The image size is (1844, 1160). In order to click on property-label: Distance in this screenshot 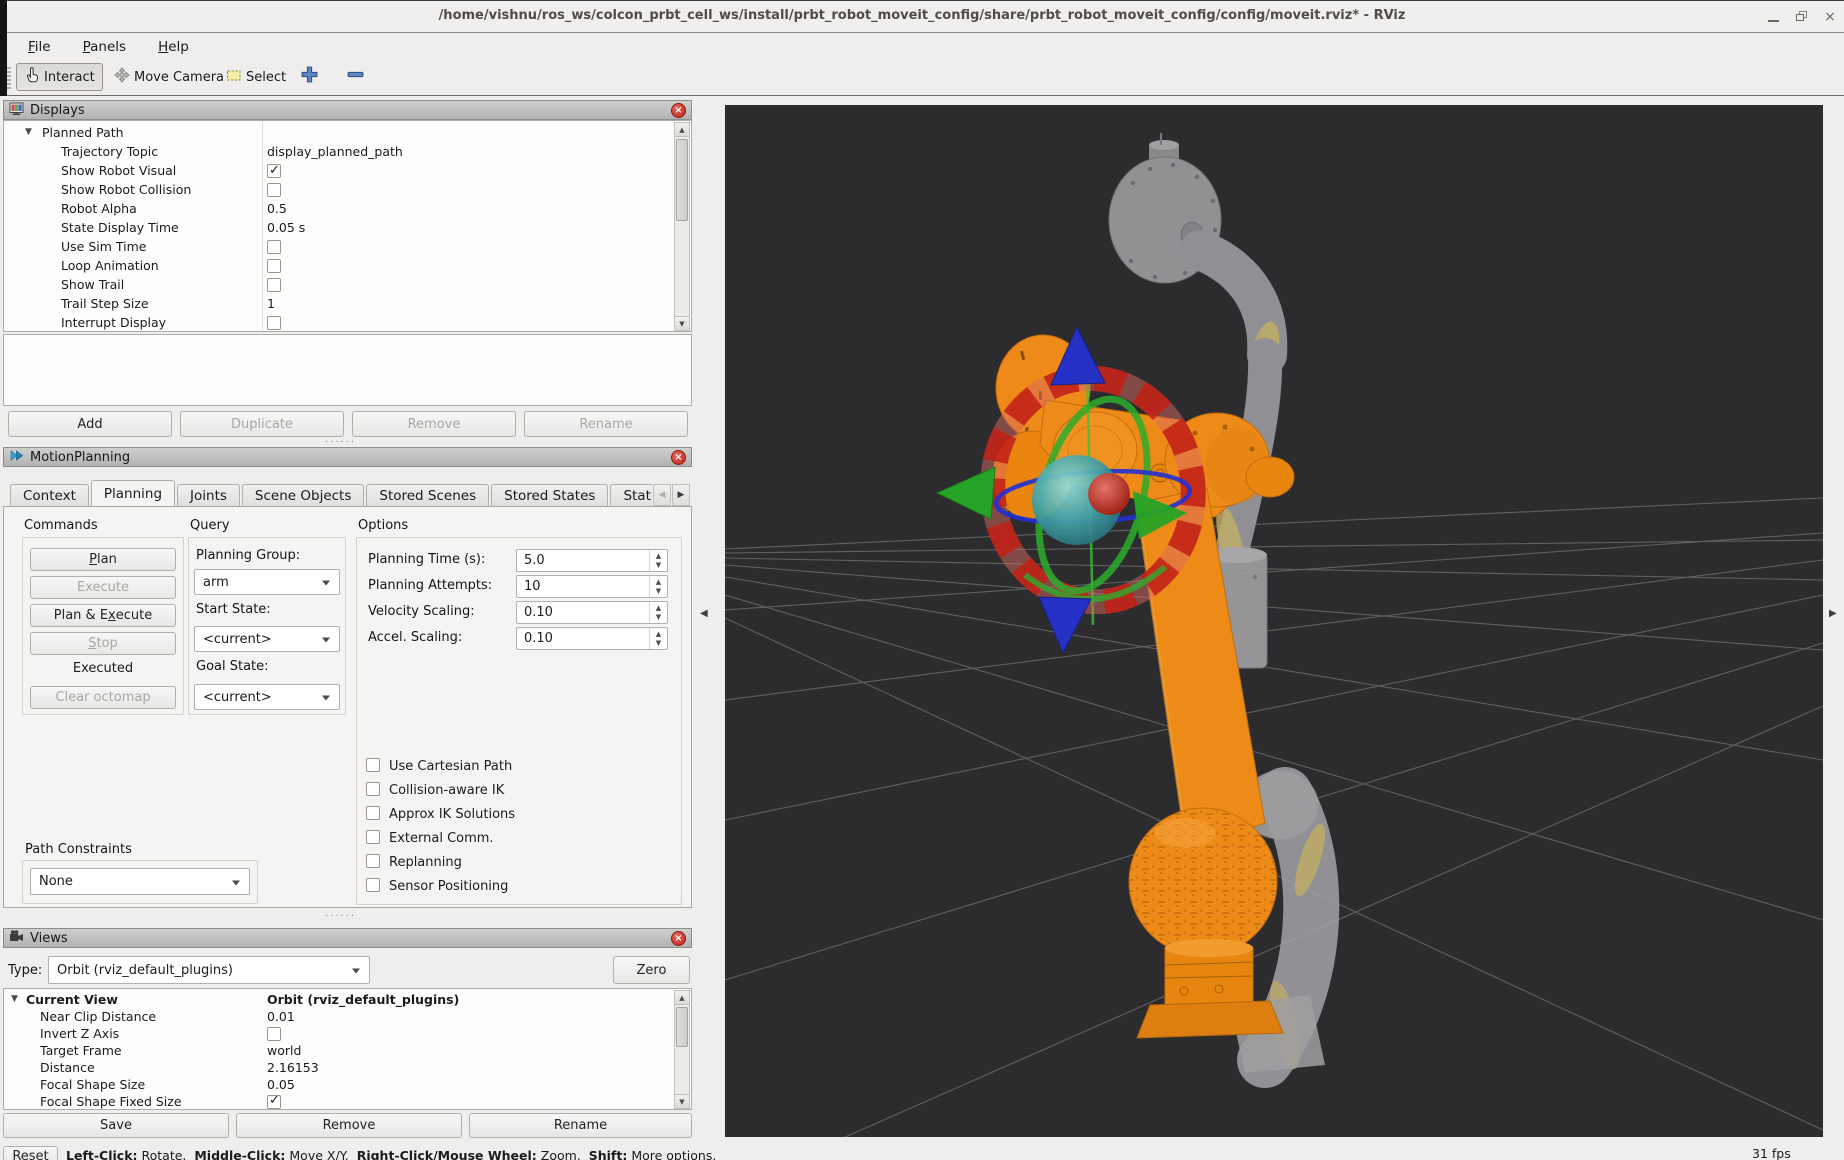, I will do `click(67, 1067)`.